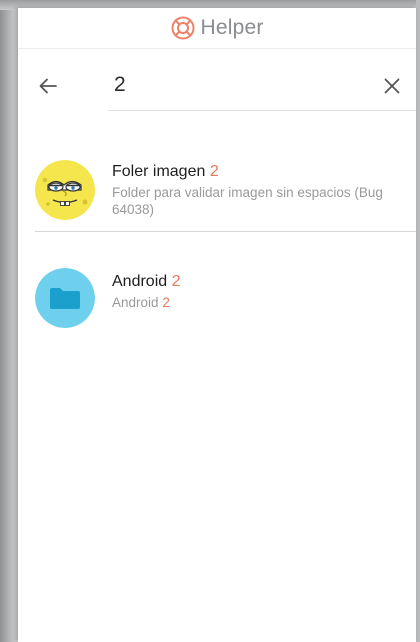 This screenshot has height=642, width=420. I want to click on search-input, so click(229, 85).